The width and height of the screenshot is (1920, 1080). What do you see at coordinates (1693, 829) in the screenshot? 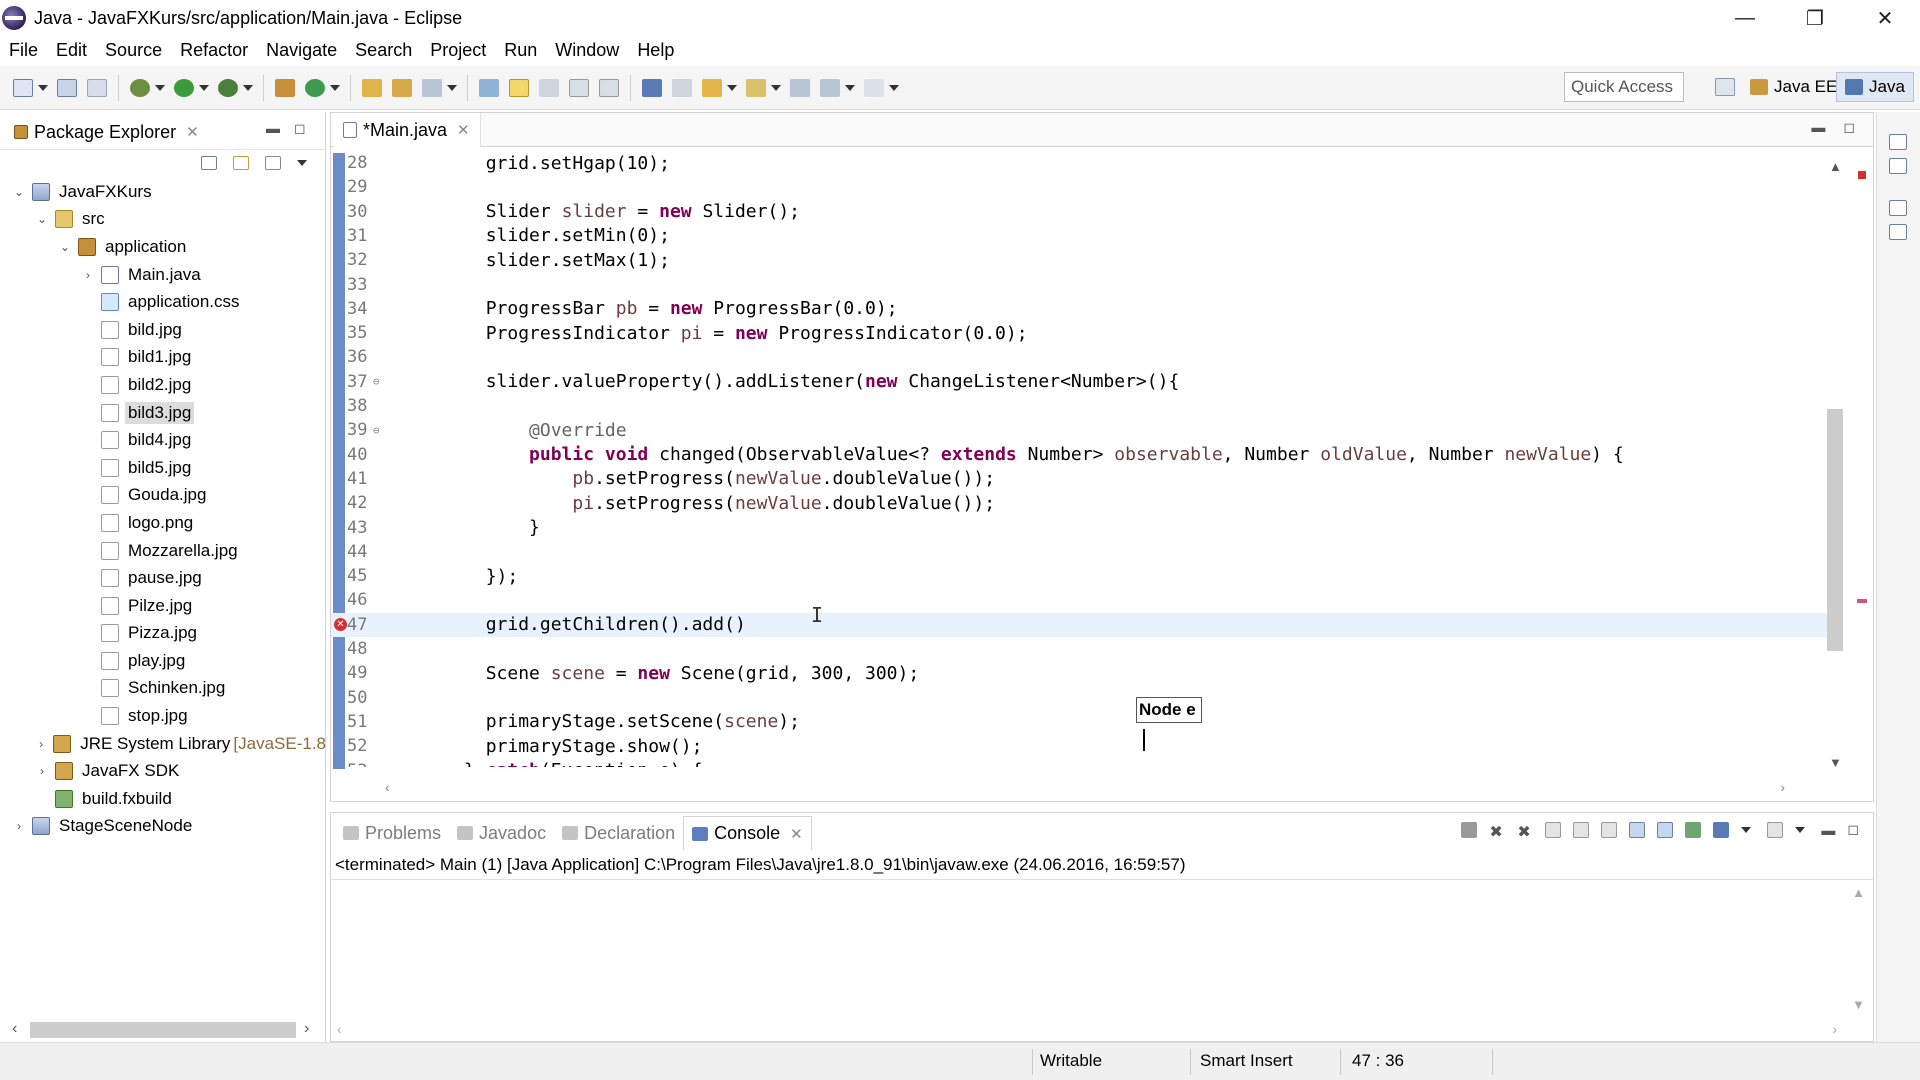
I see `pin-console-icon` at bounding box center [1693, 829].